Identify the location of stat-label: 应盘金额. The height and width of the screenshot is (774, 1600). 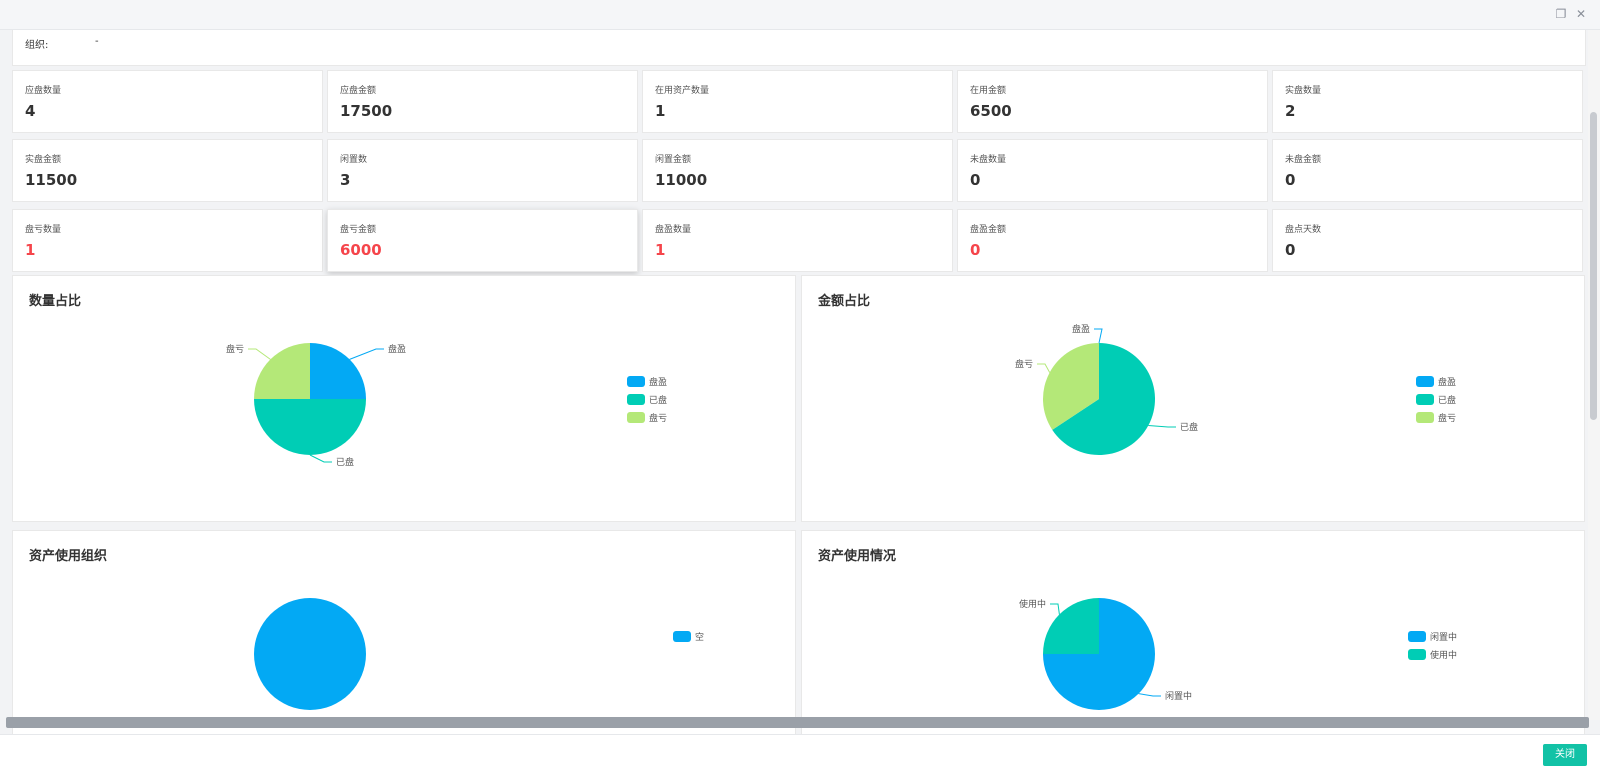
(358, 91).